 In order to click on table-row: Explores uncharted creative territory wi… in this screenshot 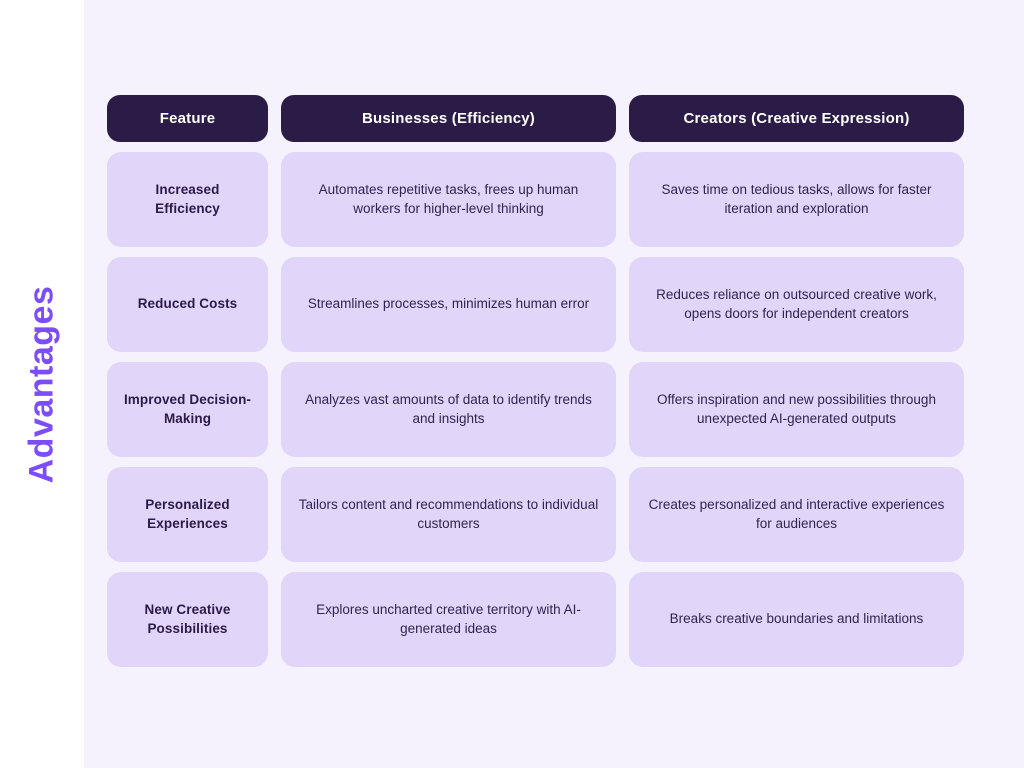, I will do `click(448, 619)`.